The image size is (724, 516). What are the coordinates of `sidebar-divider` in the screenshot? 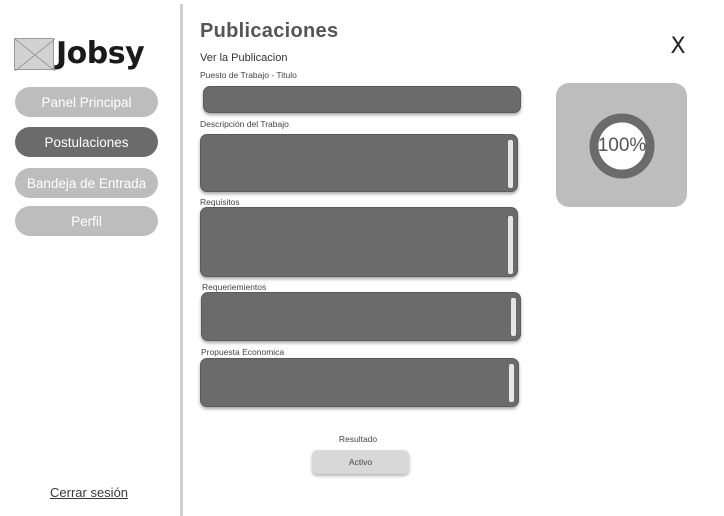 It's located at (181, 260).